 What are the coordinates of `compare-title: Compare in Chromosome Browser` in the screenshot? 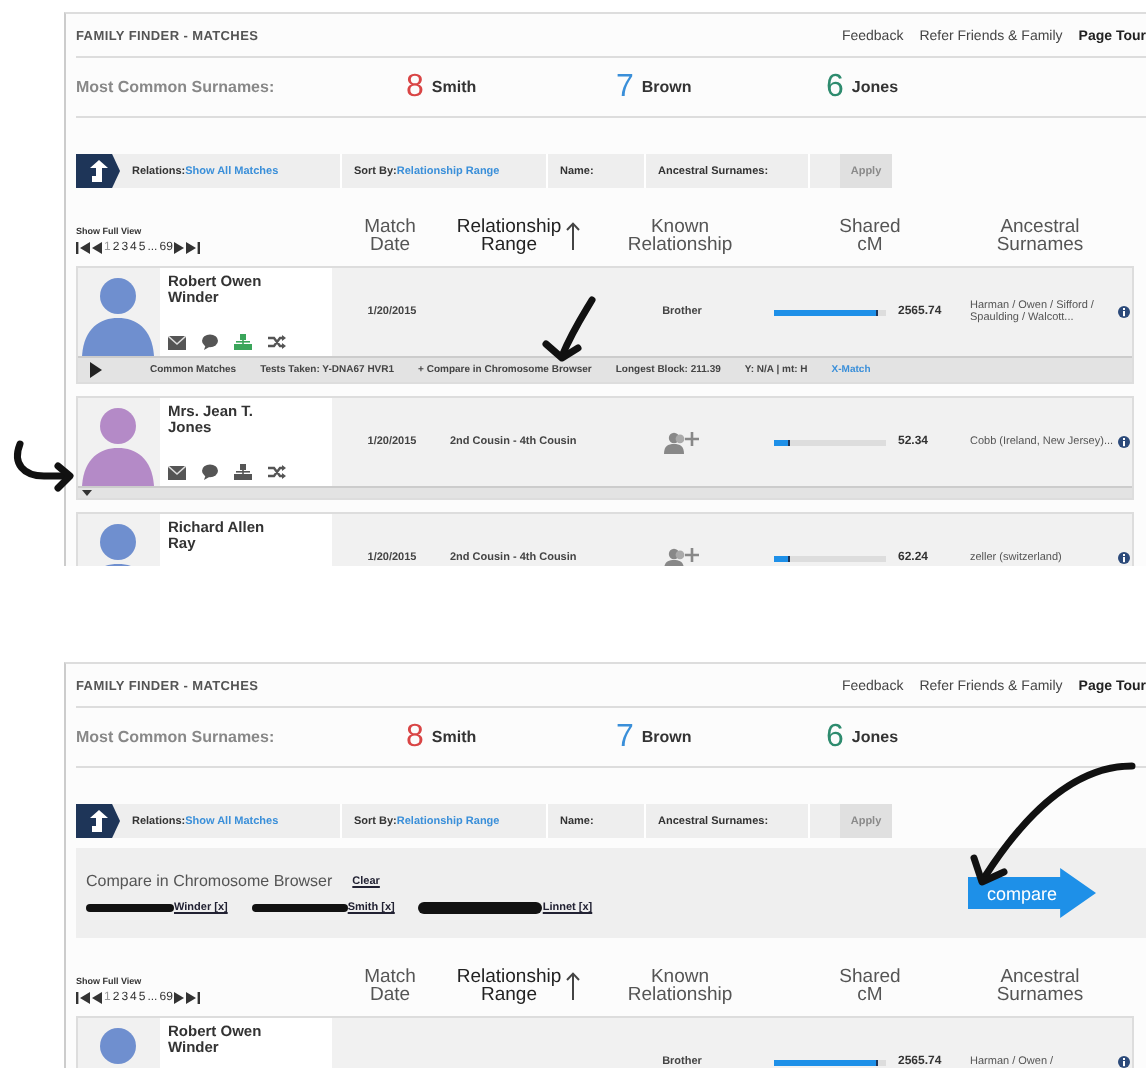 It's located at (209, 881).